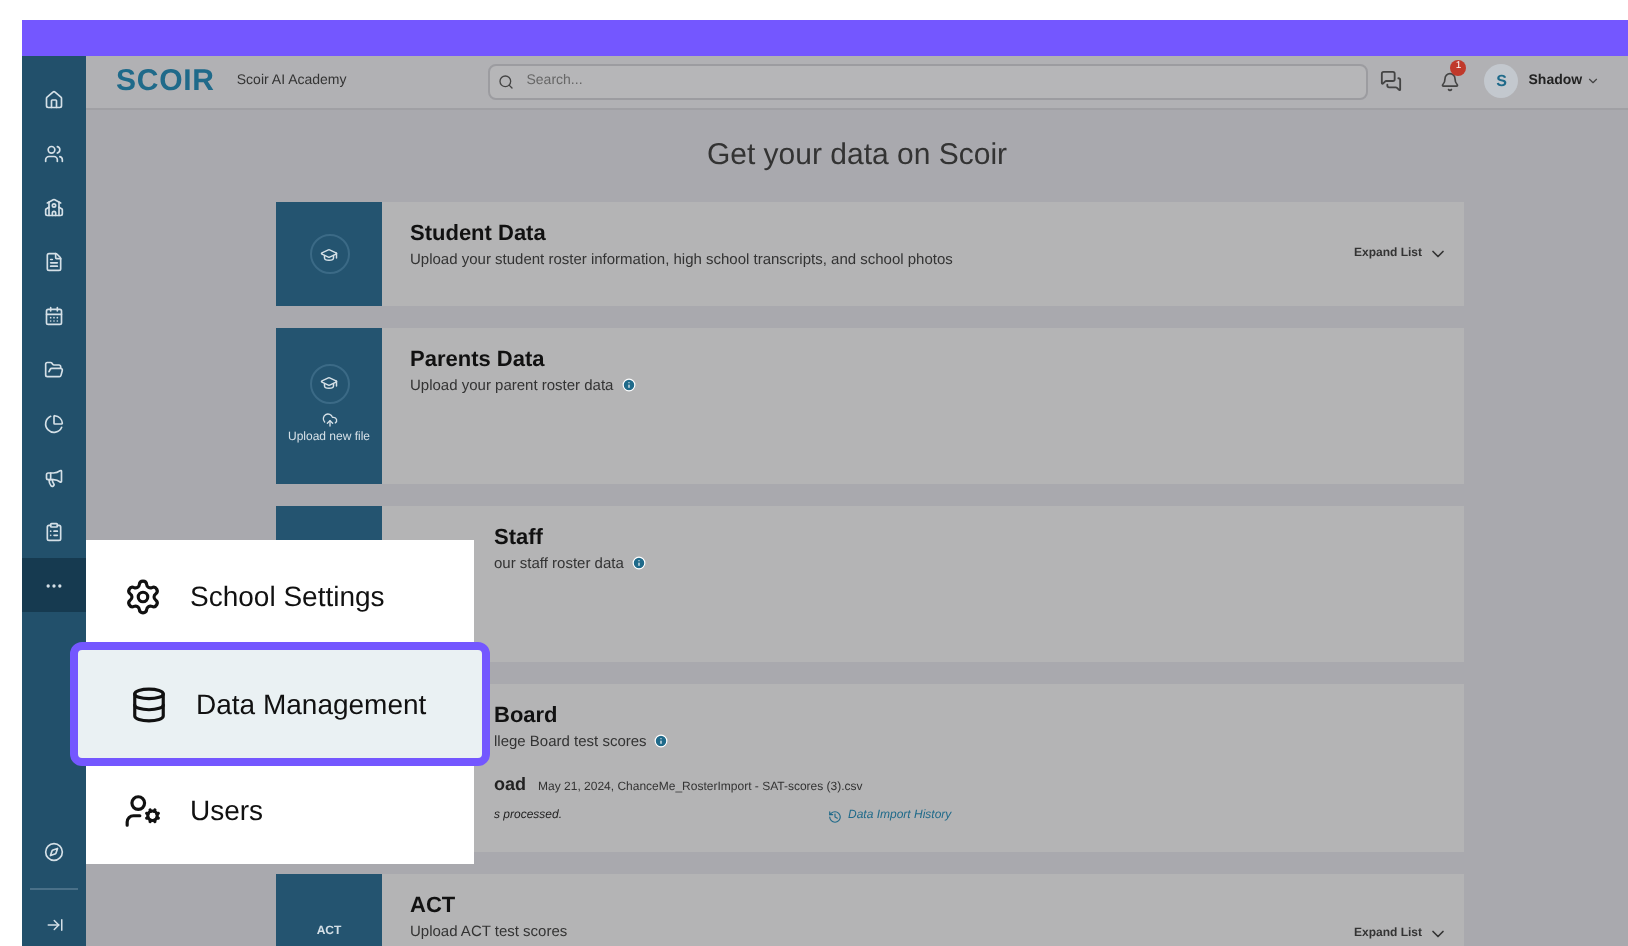 Image resolution: width=1628 pixels, height=946 pixels. I want to click on last-upload-label: oad, so click(510, 785).